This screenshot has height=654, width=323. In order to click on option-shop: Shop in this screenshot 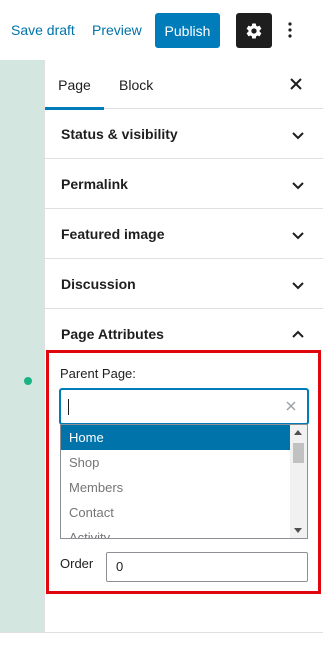, I will do `click(176, 462)`.